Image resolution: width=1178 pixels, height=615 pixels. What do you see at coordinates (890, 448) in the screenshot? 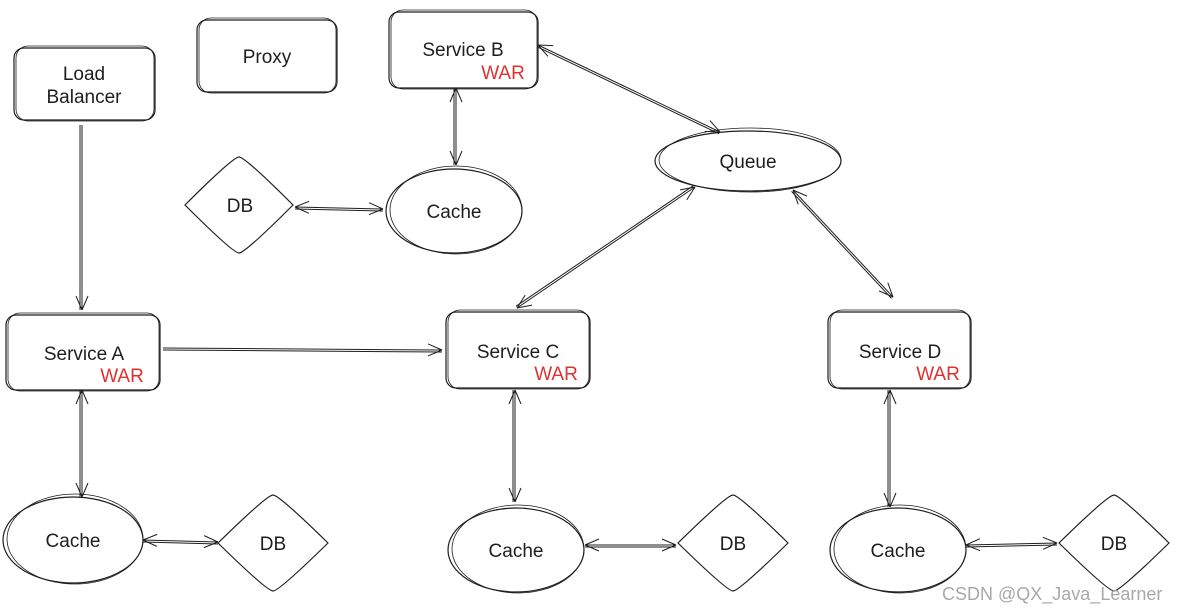
I see `edge-service-d-to-cache-d` at bounding box center [890, 448].